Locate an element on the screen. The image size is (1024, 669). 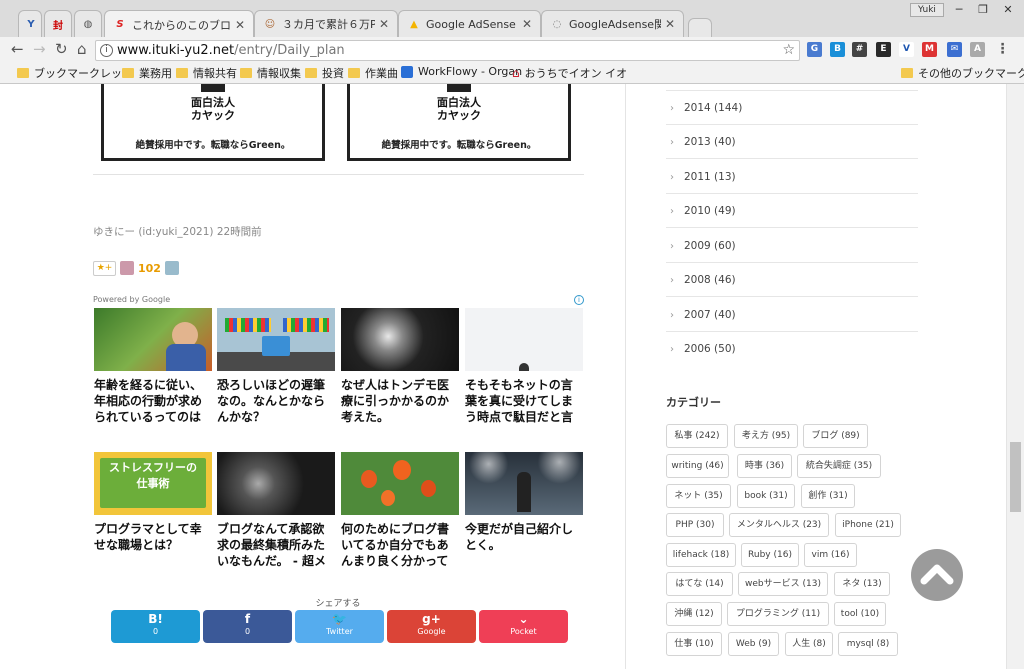
category-tag: ブログ (89) is located at coordinates (835, 436).